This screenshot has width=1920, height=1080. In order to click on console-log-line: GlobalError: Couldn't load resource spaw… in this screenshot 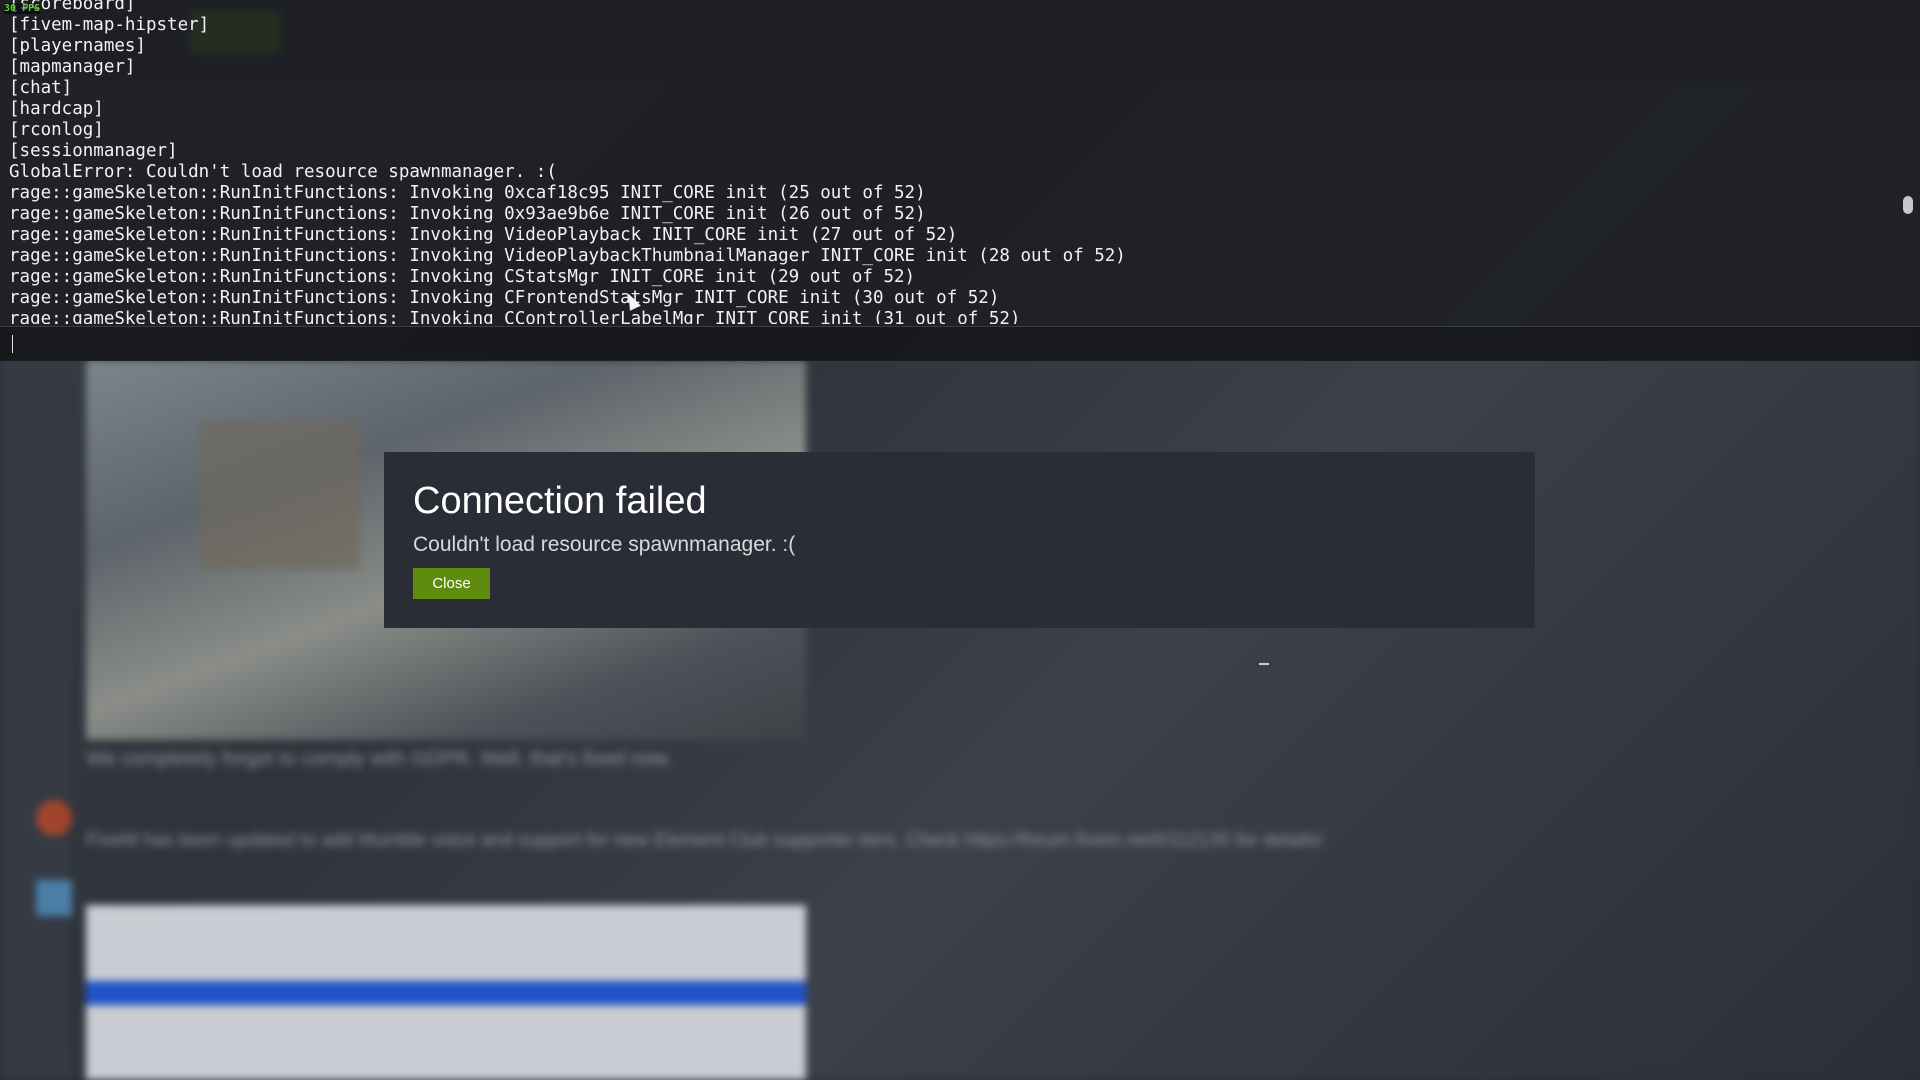, I will do `click(283, 172)`.